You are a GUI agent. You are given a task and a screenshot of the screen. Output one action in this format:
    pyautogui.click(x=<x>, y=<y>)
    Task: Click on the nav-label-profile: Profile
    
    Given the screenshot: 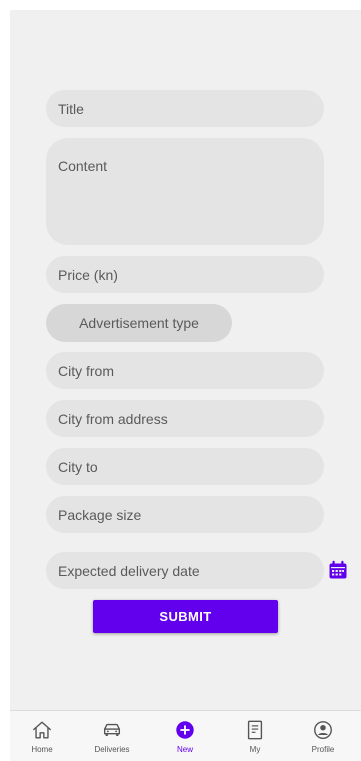 What is the action you would take?
    pyautogui.click(x=323, y=749)
    